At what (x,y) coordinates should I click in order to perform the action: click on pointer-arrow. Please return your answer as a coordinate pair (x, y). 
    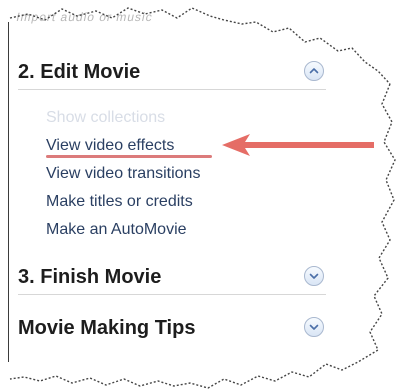
    Looking at the image, I should click on (298, 145).